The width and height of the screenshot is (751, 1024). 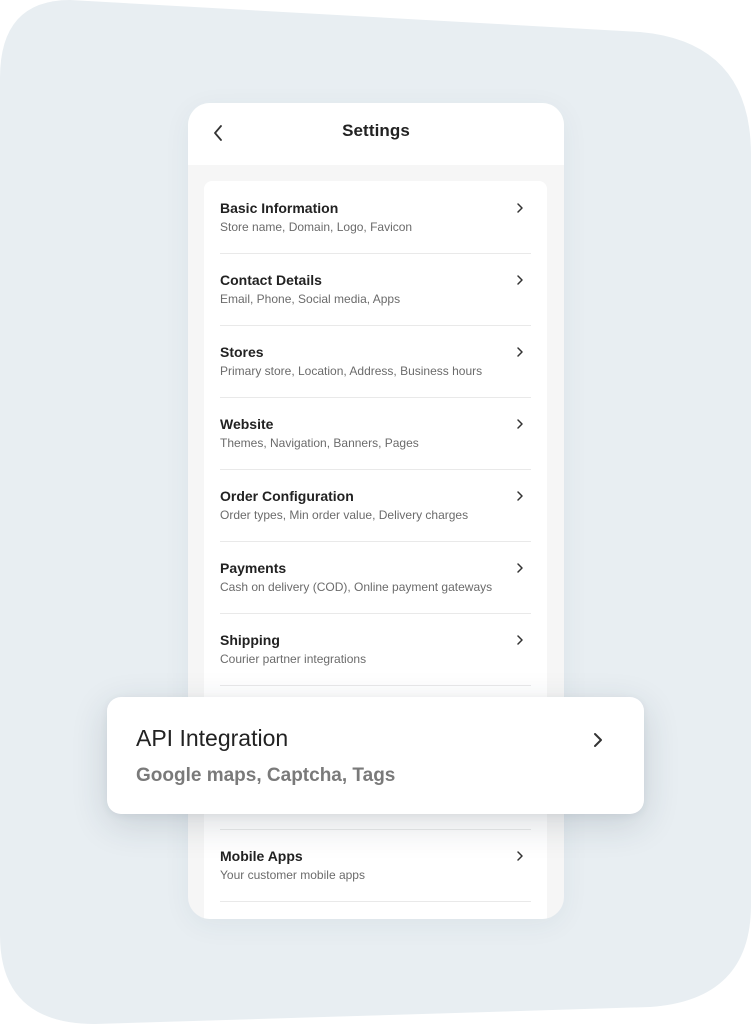 I want to click on item-title: Mobile Apps, so click(x=261, y=856).